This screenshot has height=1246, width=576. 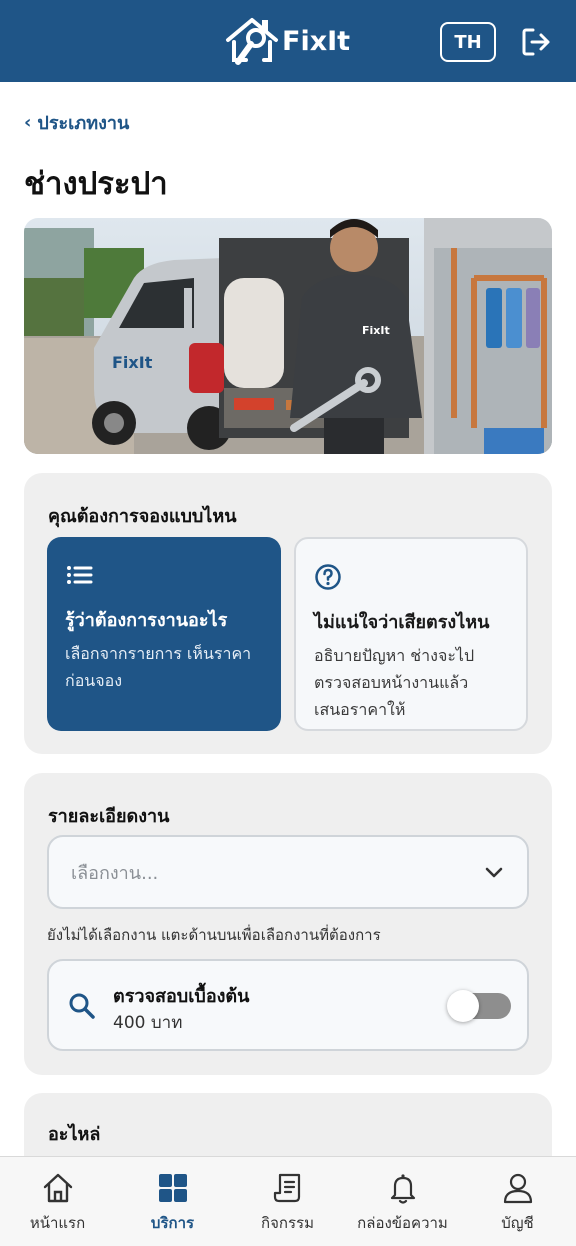 I want to click on grid-icon, so click(x=172, y=1188).